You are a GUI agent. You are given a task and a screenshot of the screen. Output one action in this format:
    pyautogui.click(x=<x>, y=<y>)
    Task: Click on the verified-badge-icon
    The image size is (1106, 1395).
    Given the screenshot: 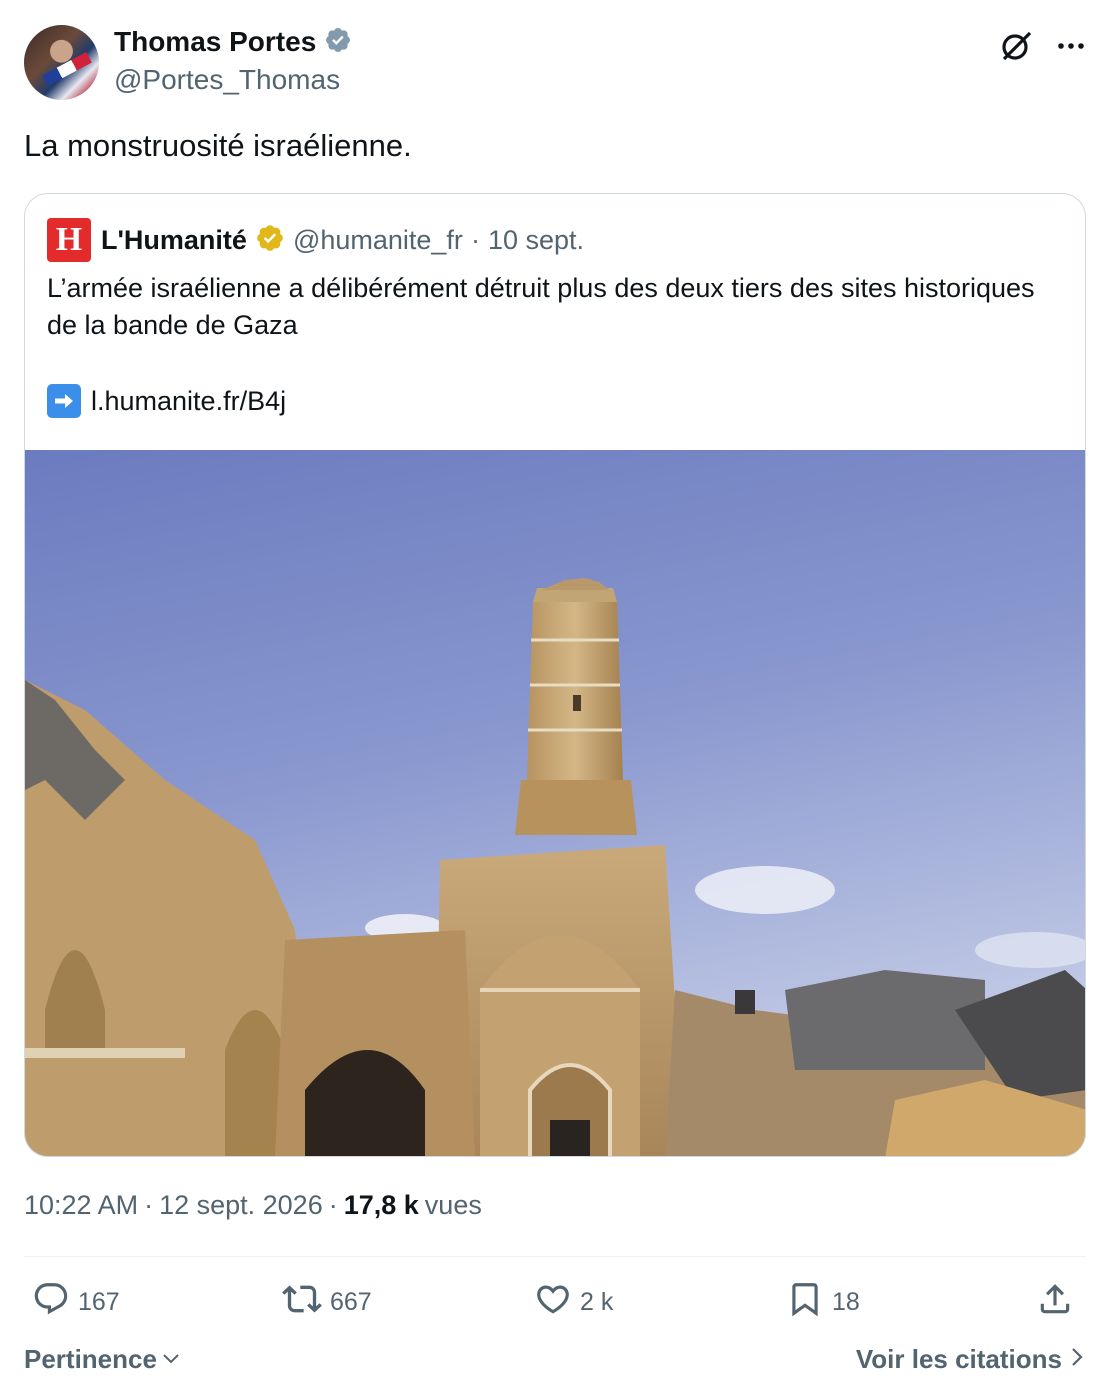 What is the action you would take?
    pyautogui.click(x=338, y=42)
    